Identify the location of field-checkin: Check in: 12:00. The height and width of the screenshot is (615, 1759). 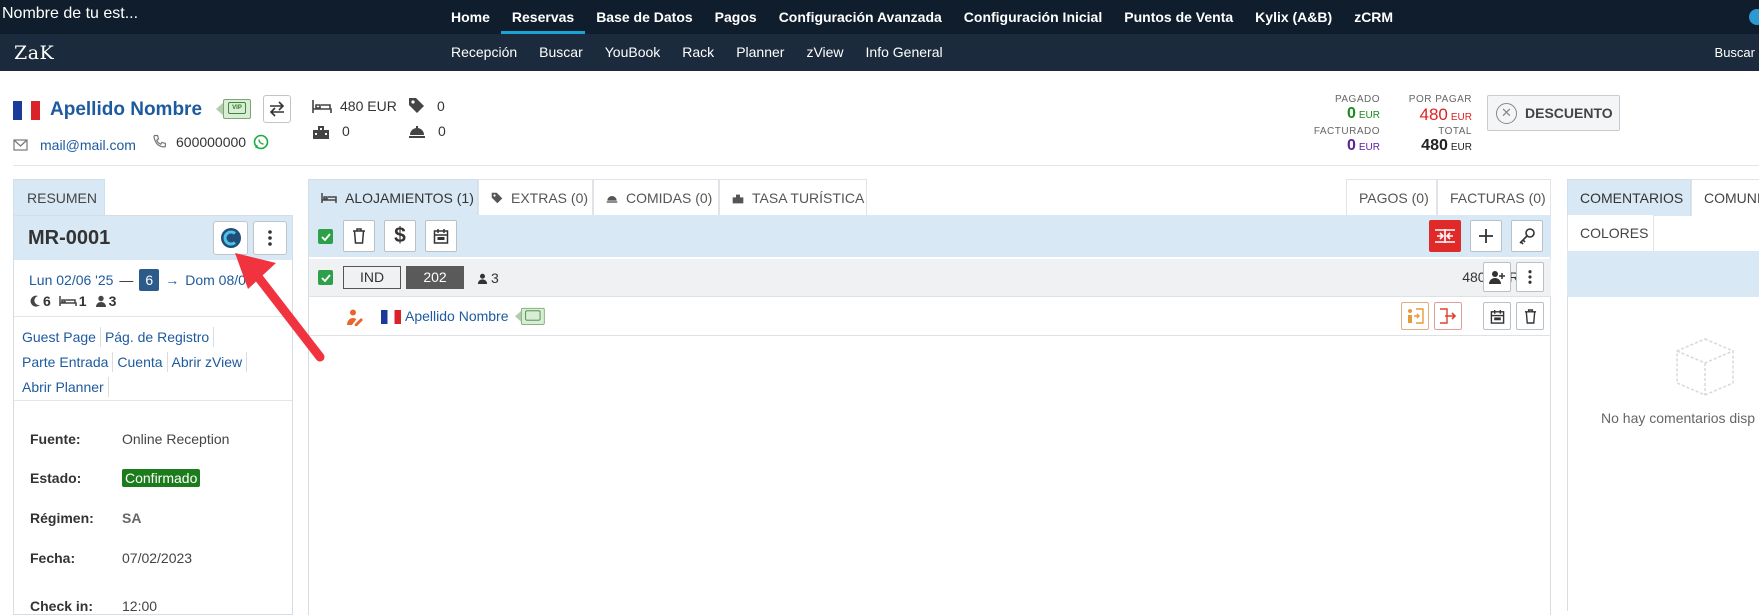
(93, 606).